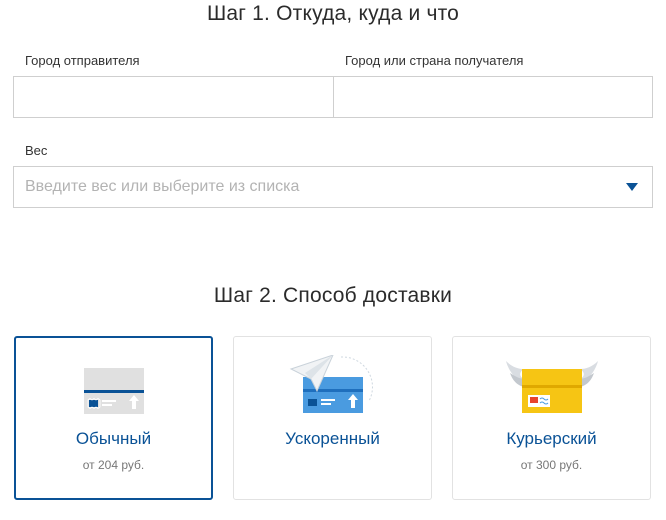  Describe the element at coordinates (331, 384) in the screenshot. I see `express-envelope-plane-icon` at that location.